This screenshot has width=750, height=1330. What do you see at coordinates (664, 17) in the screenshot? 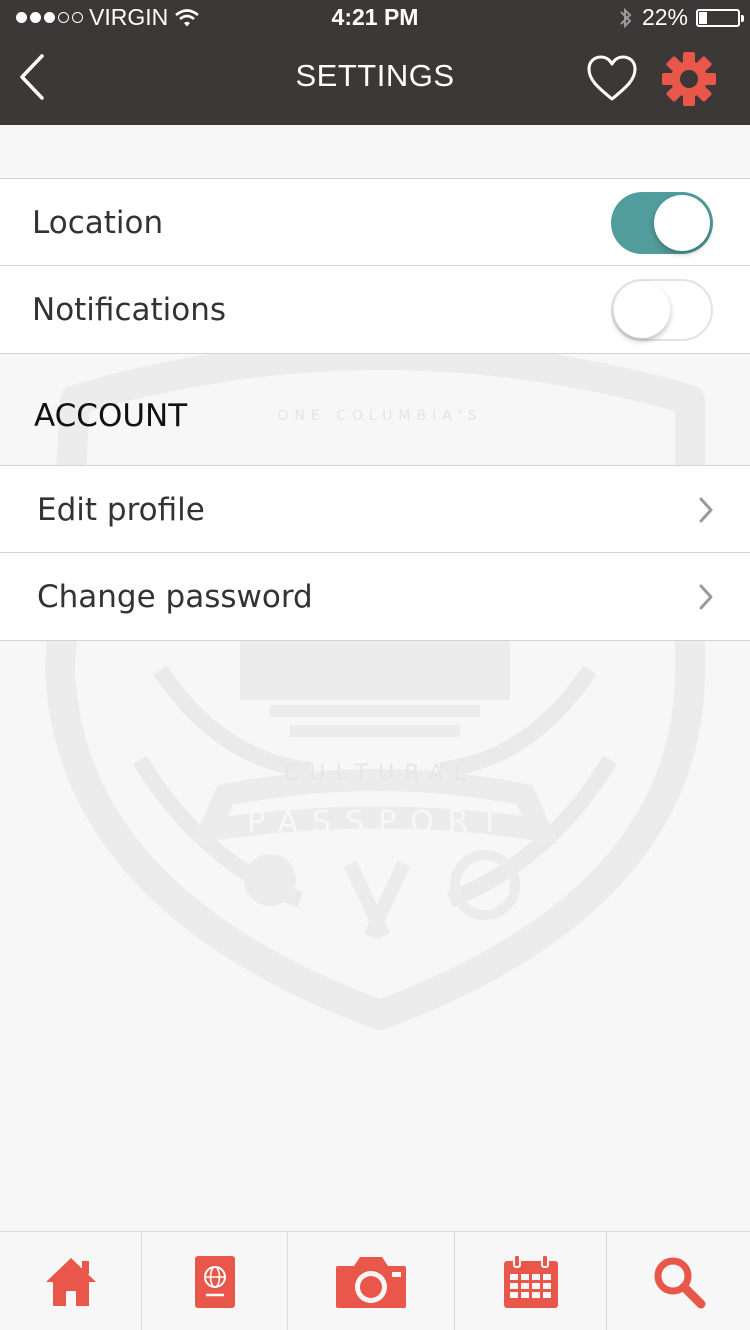
I see `battery-percent: 22%` at bounding box center [664, 17].